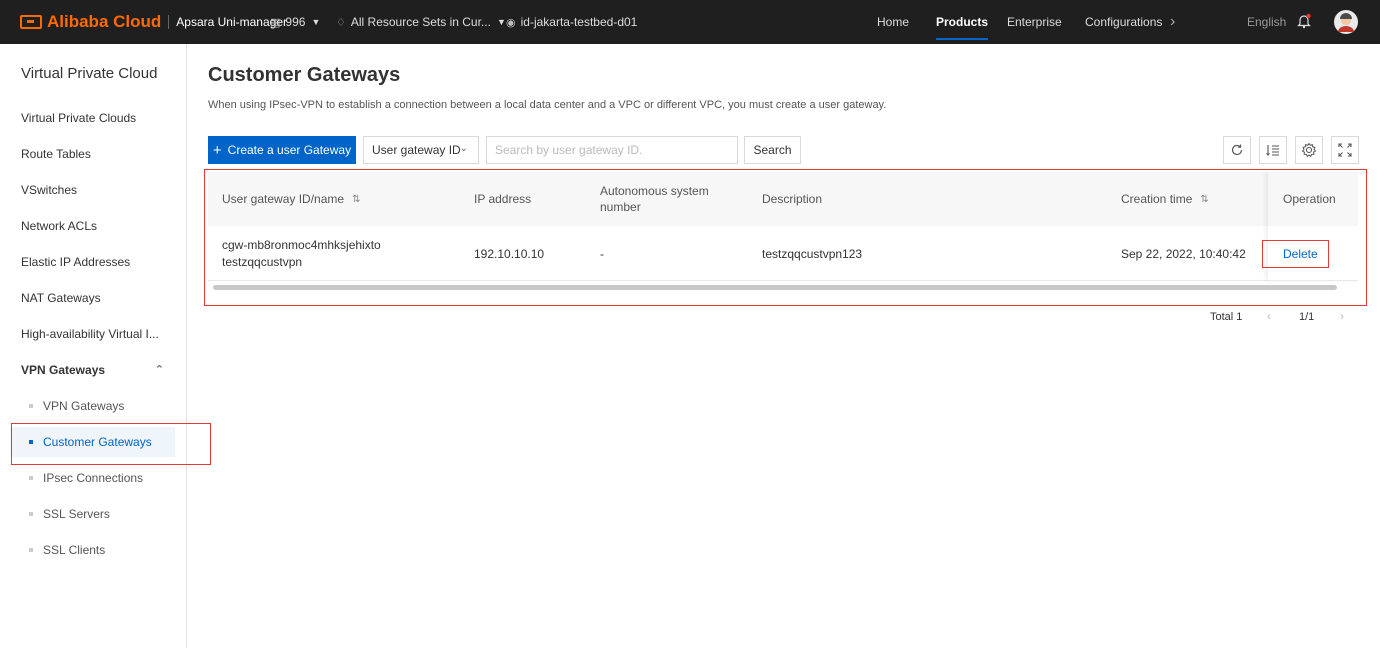 The height and width of the screenshot is (648, 1380). What do you see at coordinates (169, 22) in the screenshot?
I see `brand-divider` at bounding box center [169, 22].